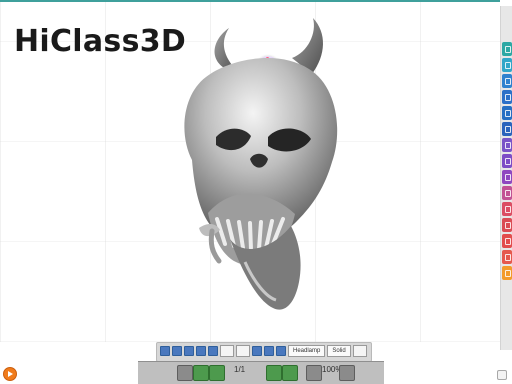 The width and height of the screenshot is (512, 384). I want to click on light-icon, so click(257, 351).